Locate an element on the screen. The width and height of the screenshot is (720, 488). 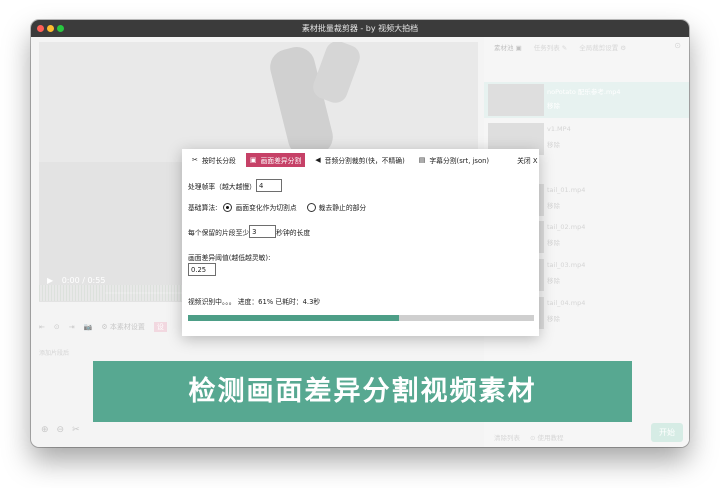
algo-radio-scene-change is located at coordinates (228, 207).